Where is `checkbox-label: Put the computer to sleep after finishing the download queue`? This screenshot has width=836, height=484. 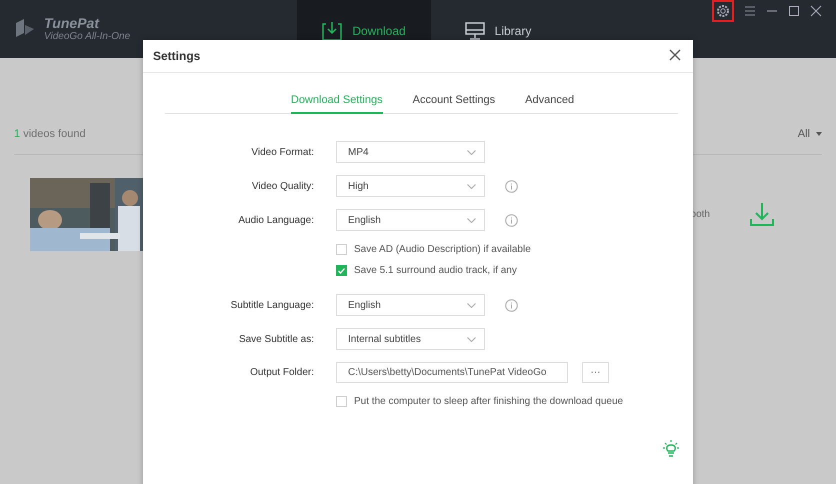
checkbox-label: Put the computer to sleep after finishing the download queue is located at coordinates (489, 401).